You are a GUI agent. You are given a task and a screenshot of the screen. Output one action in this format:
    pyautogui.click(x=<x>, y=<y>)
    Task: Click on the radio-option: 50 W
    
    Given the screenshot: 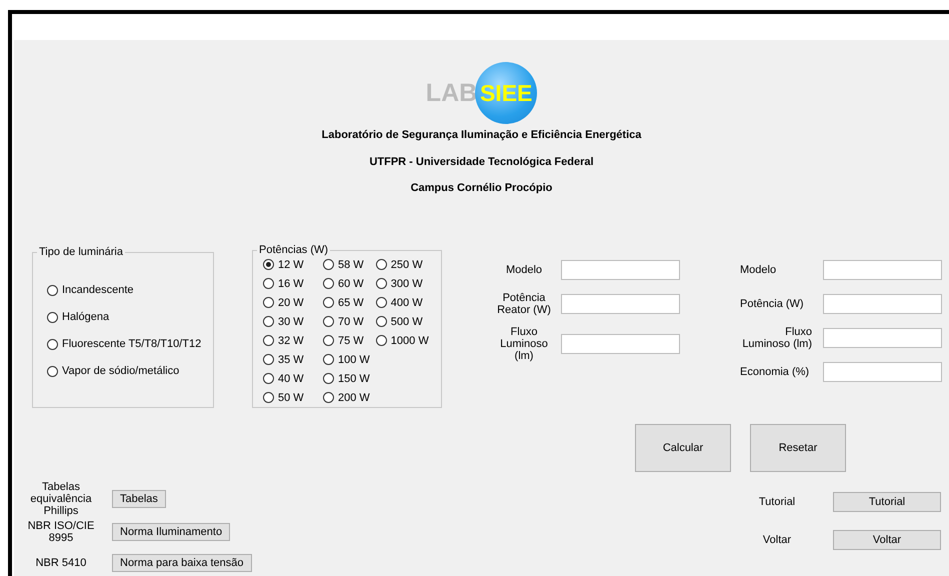 What is the action you would take?
    pyautogui.click(x=290, y=397)
    